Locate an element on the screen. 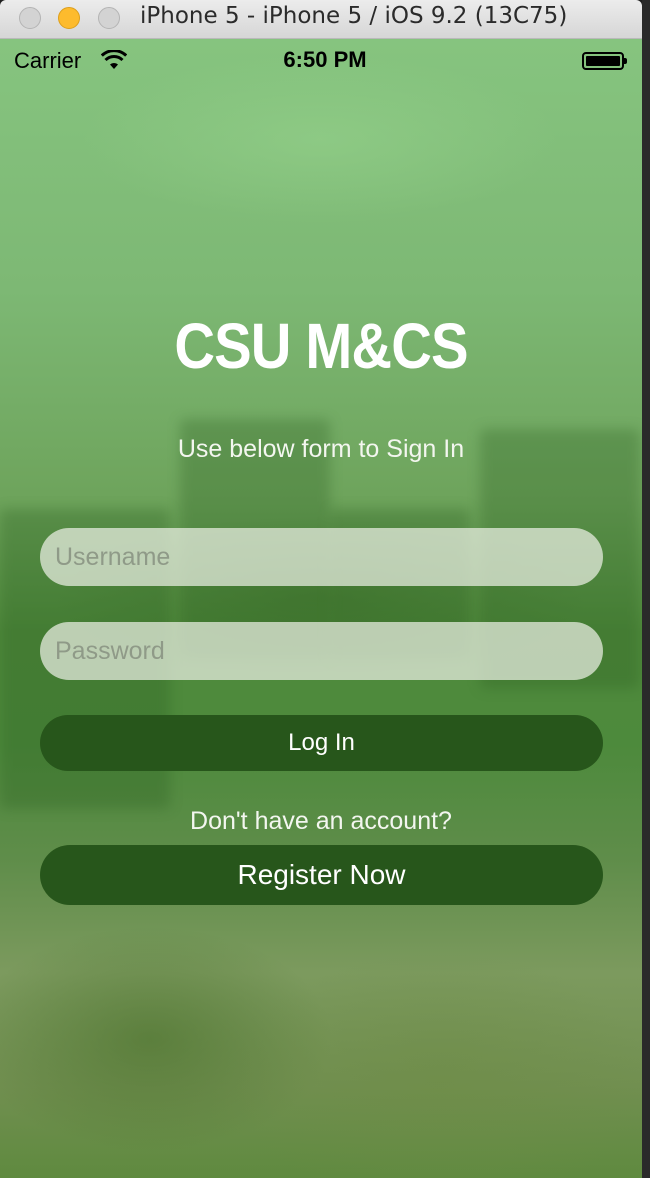 This screenshot has width=650, height=1178. register-prompt: Don't have an account? is located at coordinates (321, 821).